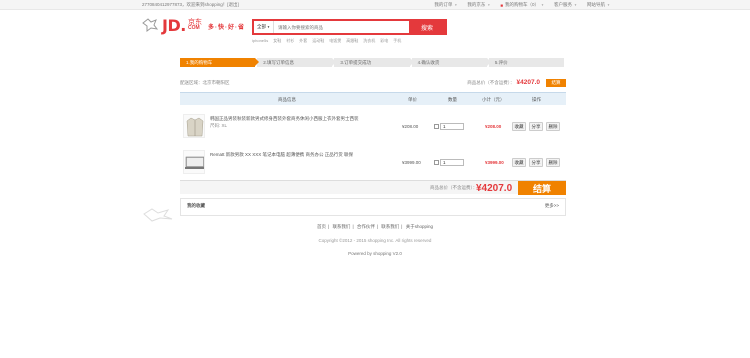 The height and width of the screenshot is (358, 750). Describe the element at coordinates (318, 41) in the screenshot. I see `hotword-link: 运动鞋` at that location.